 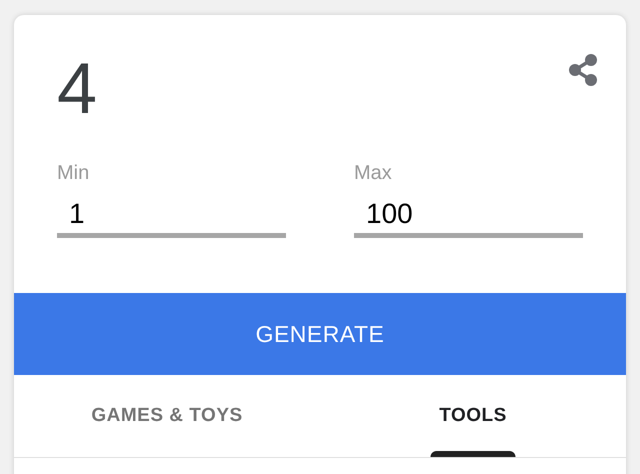 What do you see at coordinates (473, 416) in the screenshot?
I see `tab: TOOLS` at bounding box center [473, 416].